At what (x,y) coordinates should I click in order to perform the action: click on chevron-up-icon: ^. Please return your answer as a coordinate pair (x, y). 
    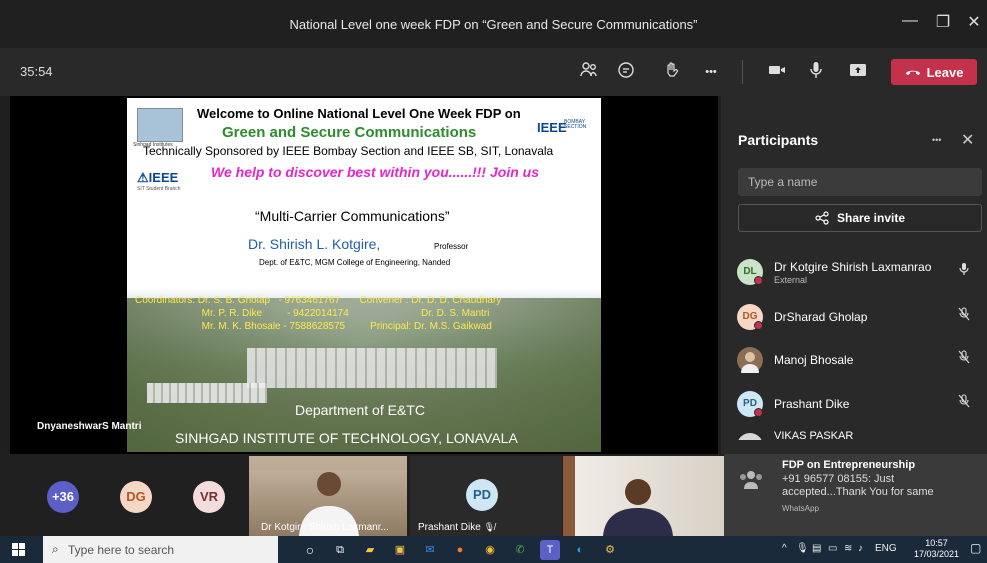
    Looking at the image, I should click on (784, 548).